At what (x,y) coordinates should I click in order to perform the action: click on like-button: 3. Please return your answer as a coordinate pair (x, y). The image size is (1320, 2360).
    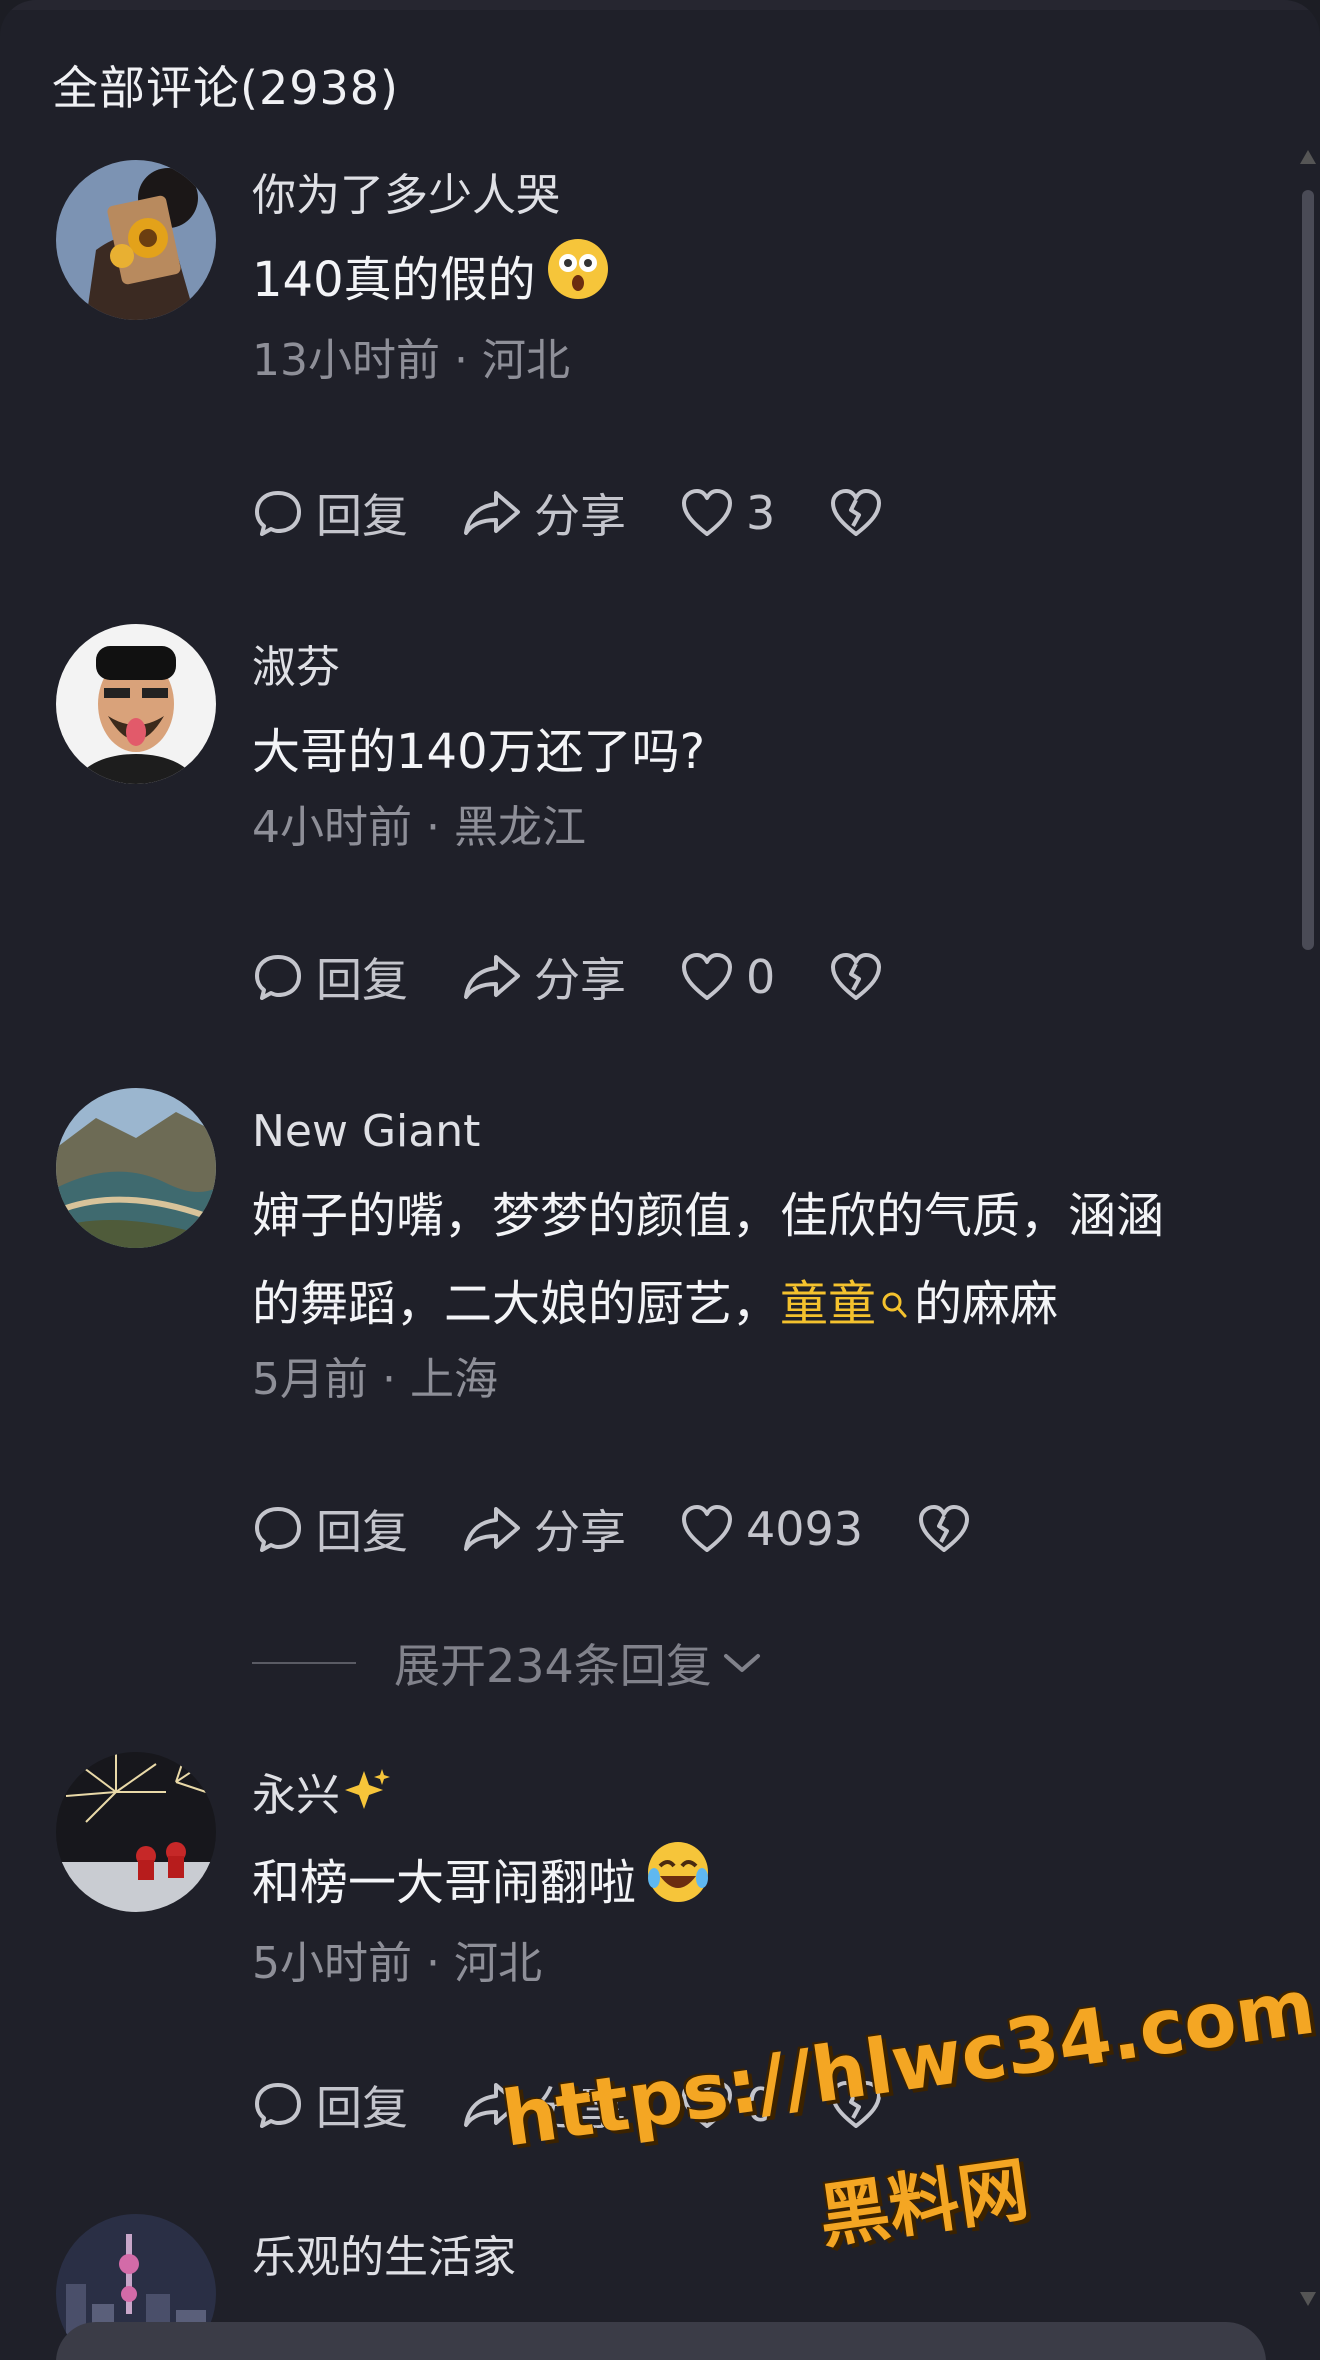
    Looking at the image, I should click on (727, 513).